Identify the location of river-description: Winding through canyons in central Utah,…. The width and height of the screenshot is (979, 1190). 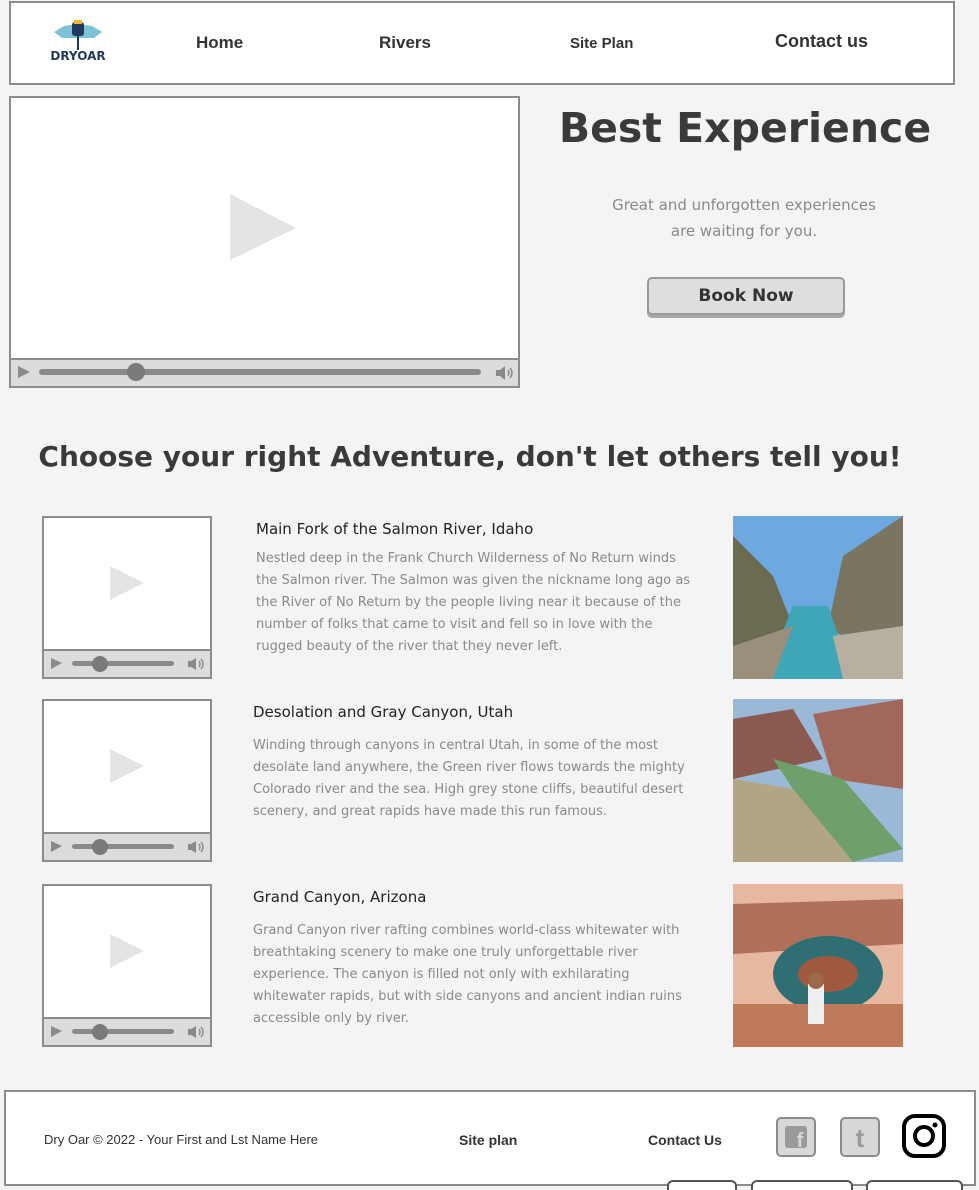
(469, 778).